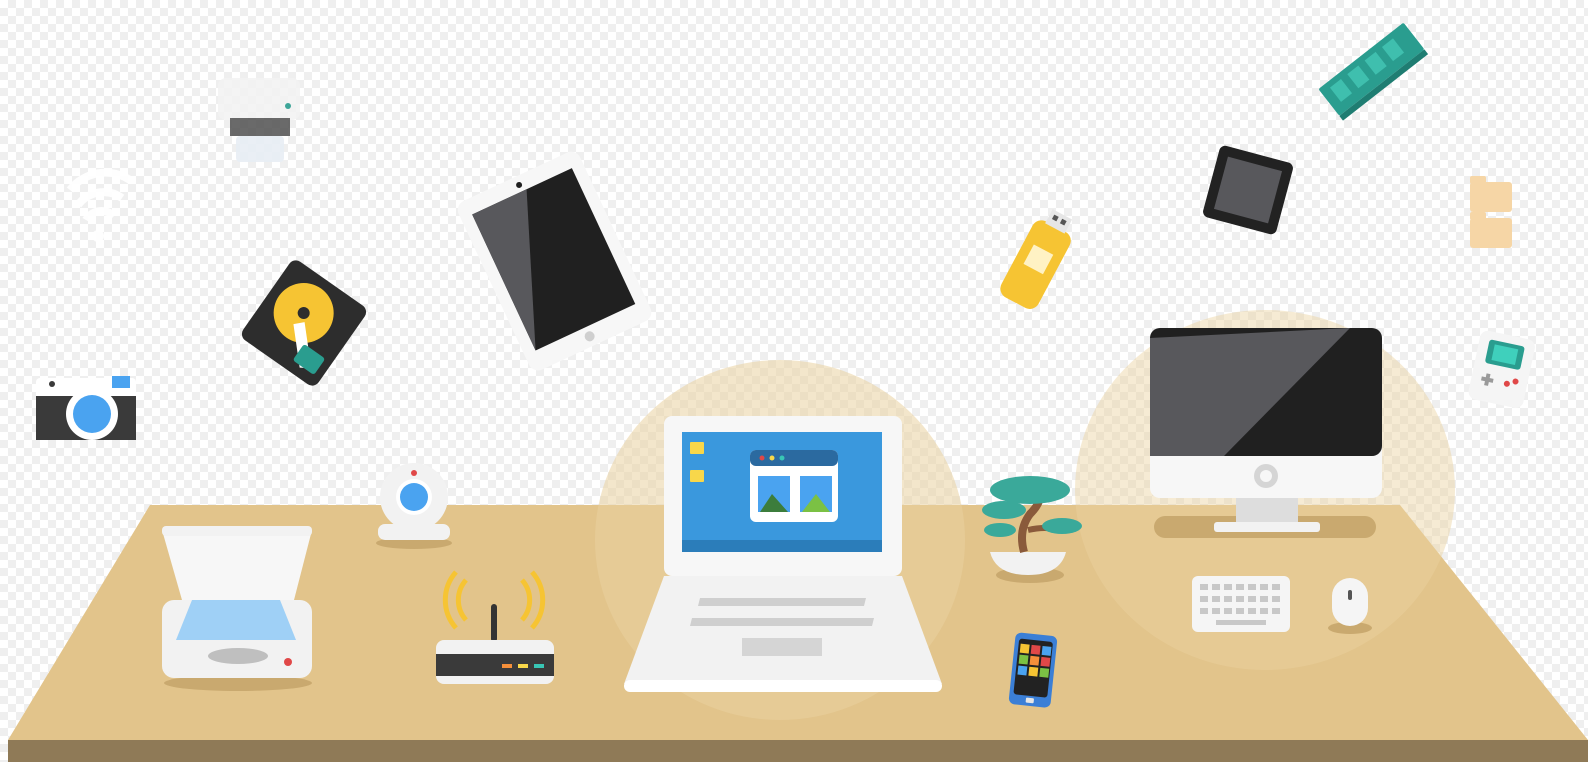 Image resolution: width=1588 pixels, height=762 pixels. Describe the element at coordinates (86, 408) in the screenshot. I see `camera-icon` at that location.